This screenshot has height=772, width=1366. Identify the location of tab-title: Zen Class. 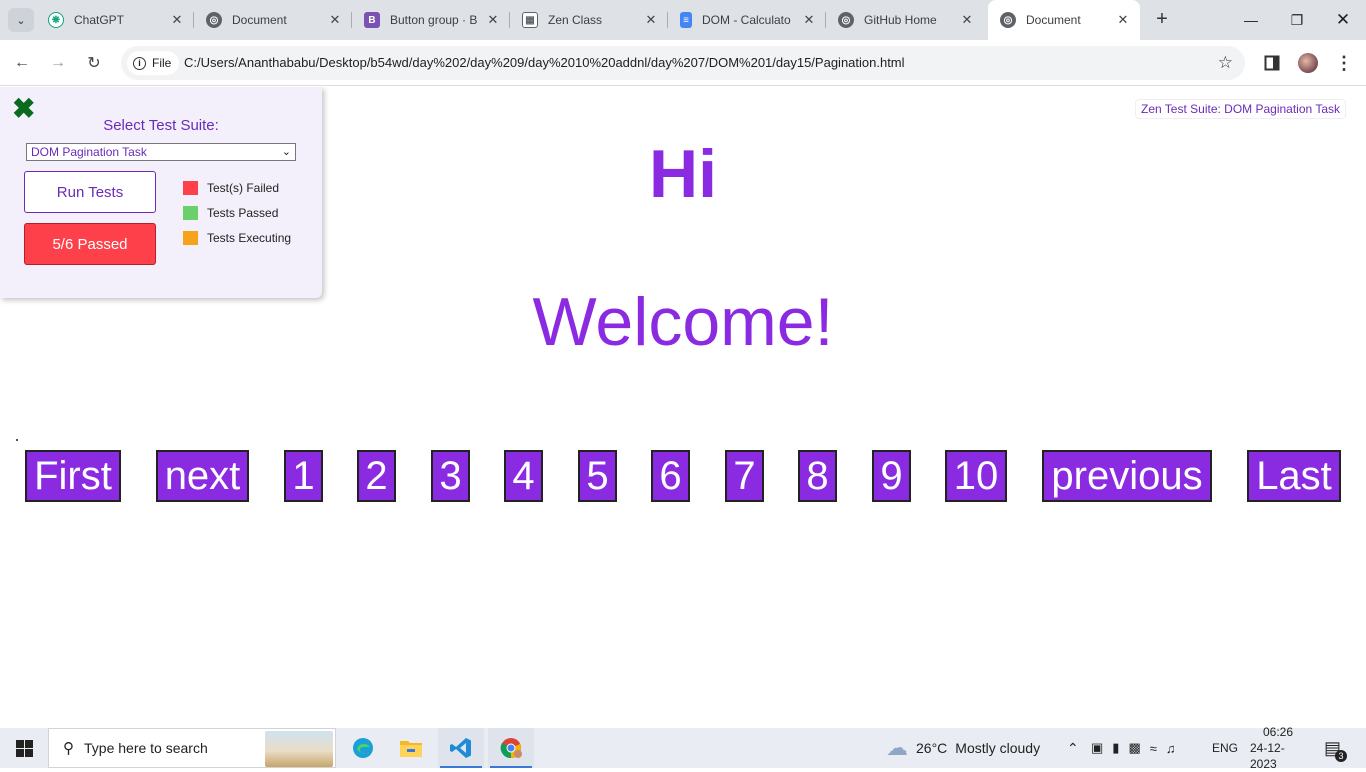
(575, 20).